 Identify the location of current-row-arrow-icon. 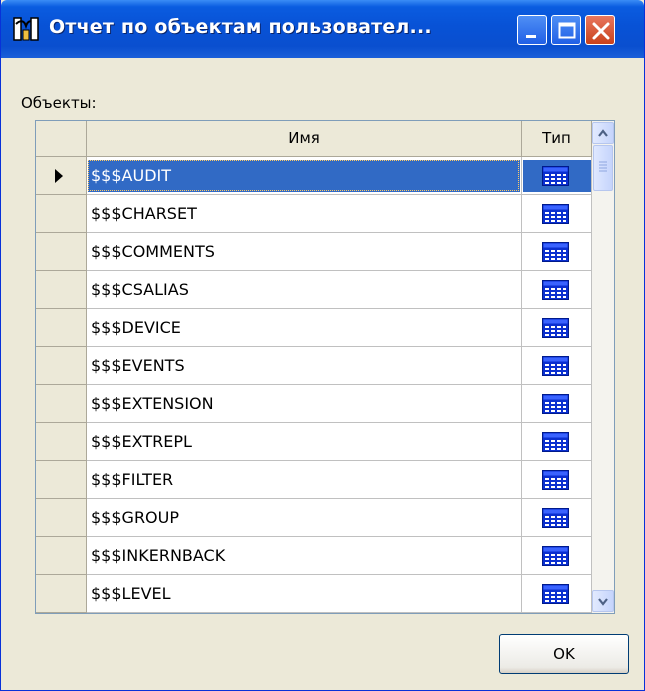
(59, 176).